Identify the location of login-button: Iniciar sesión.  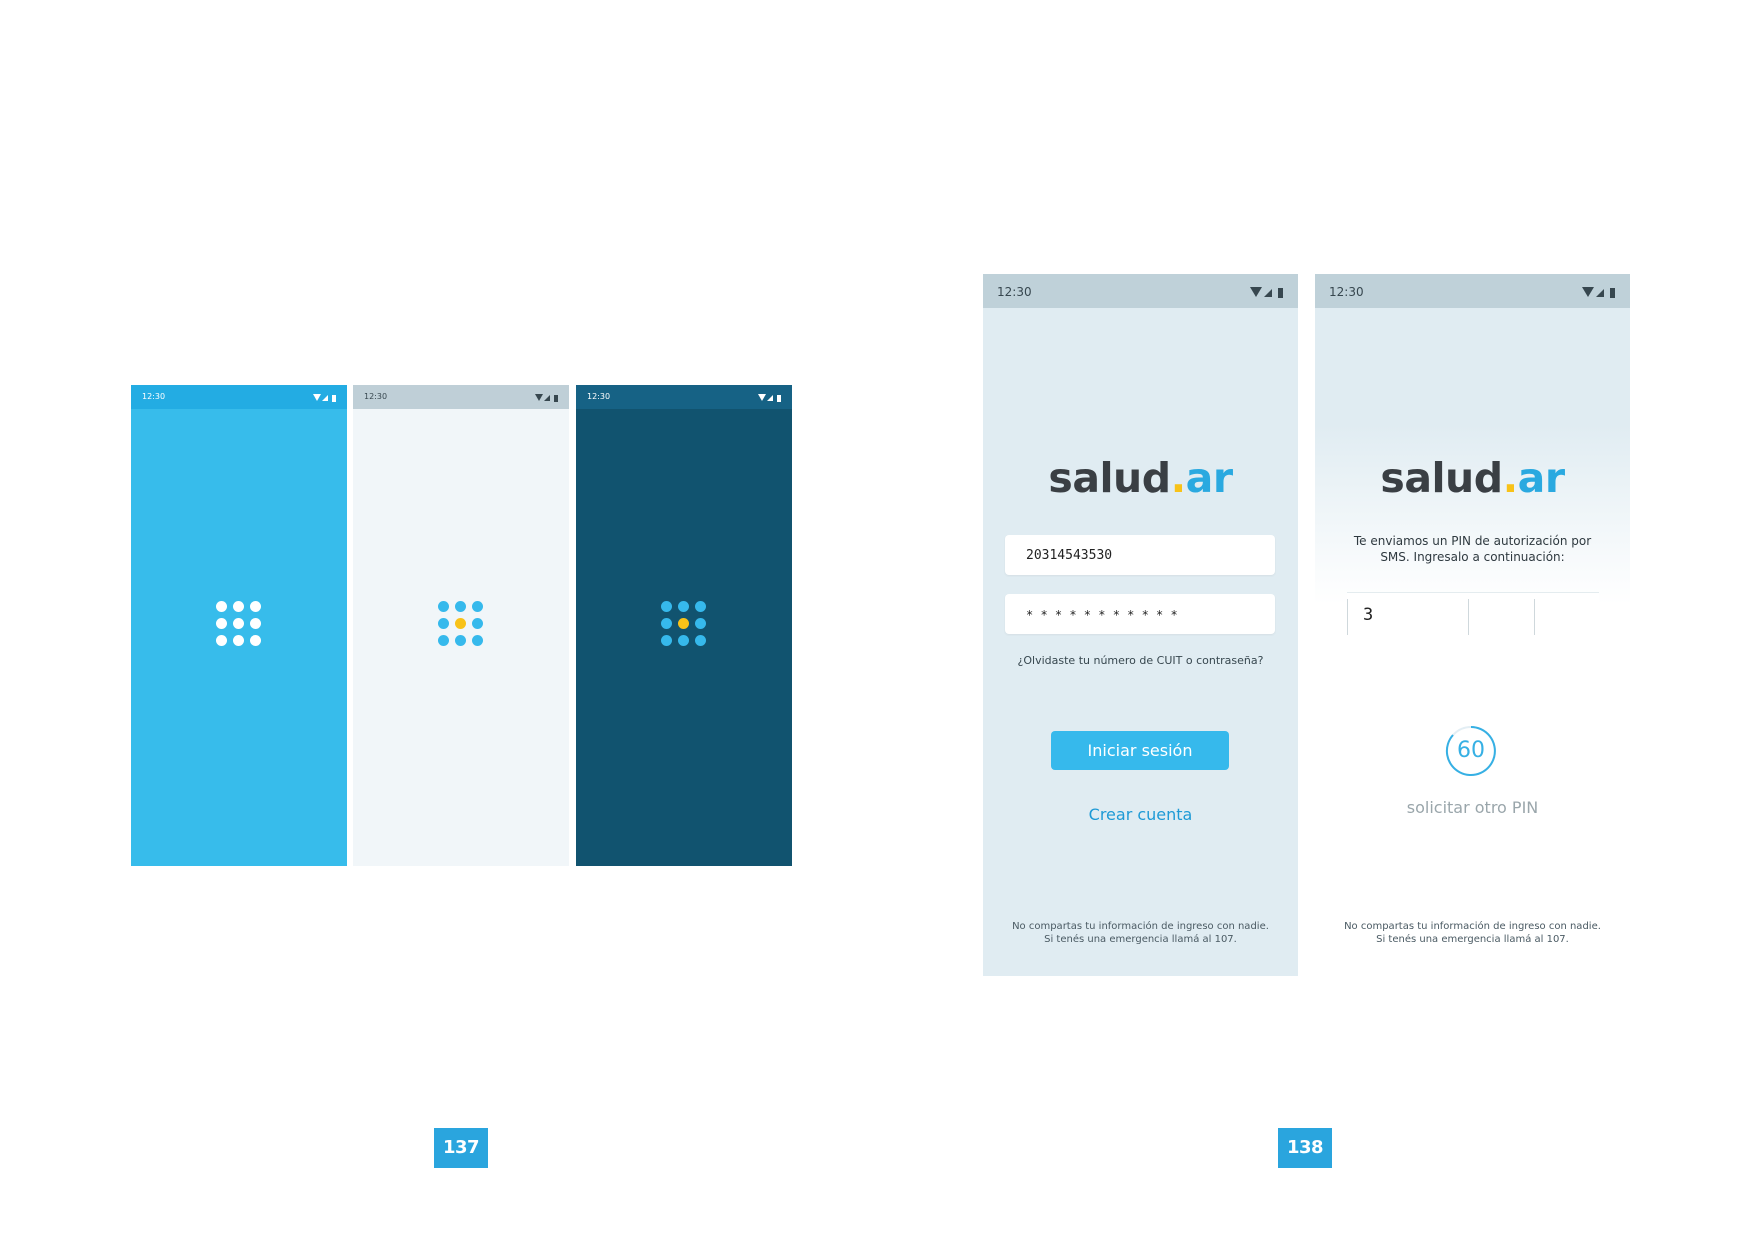
(1140, 750).